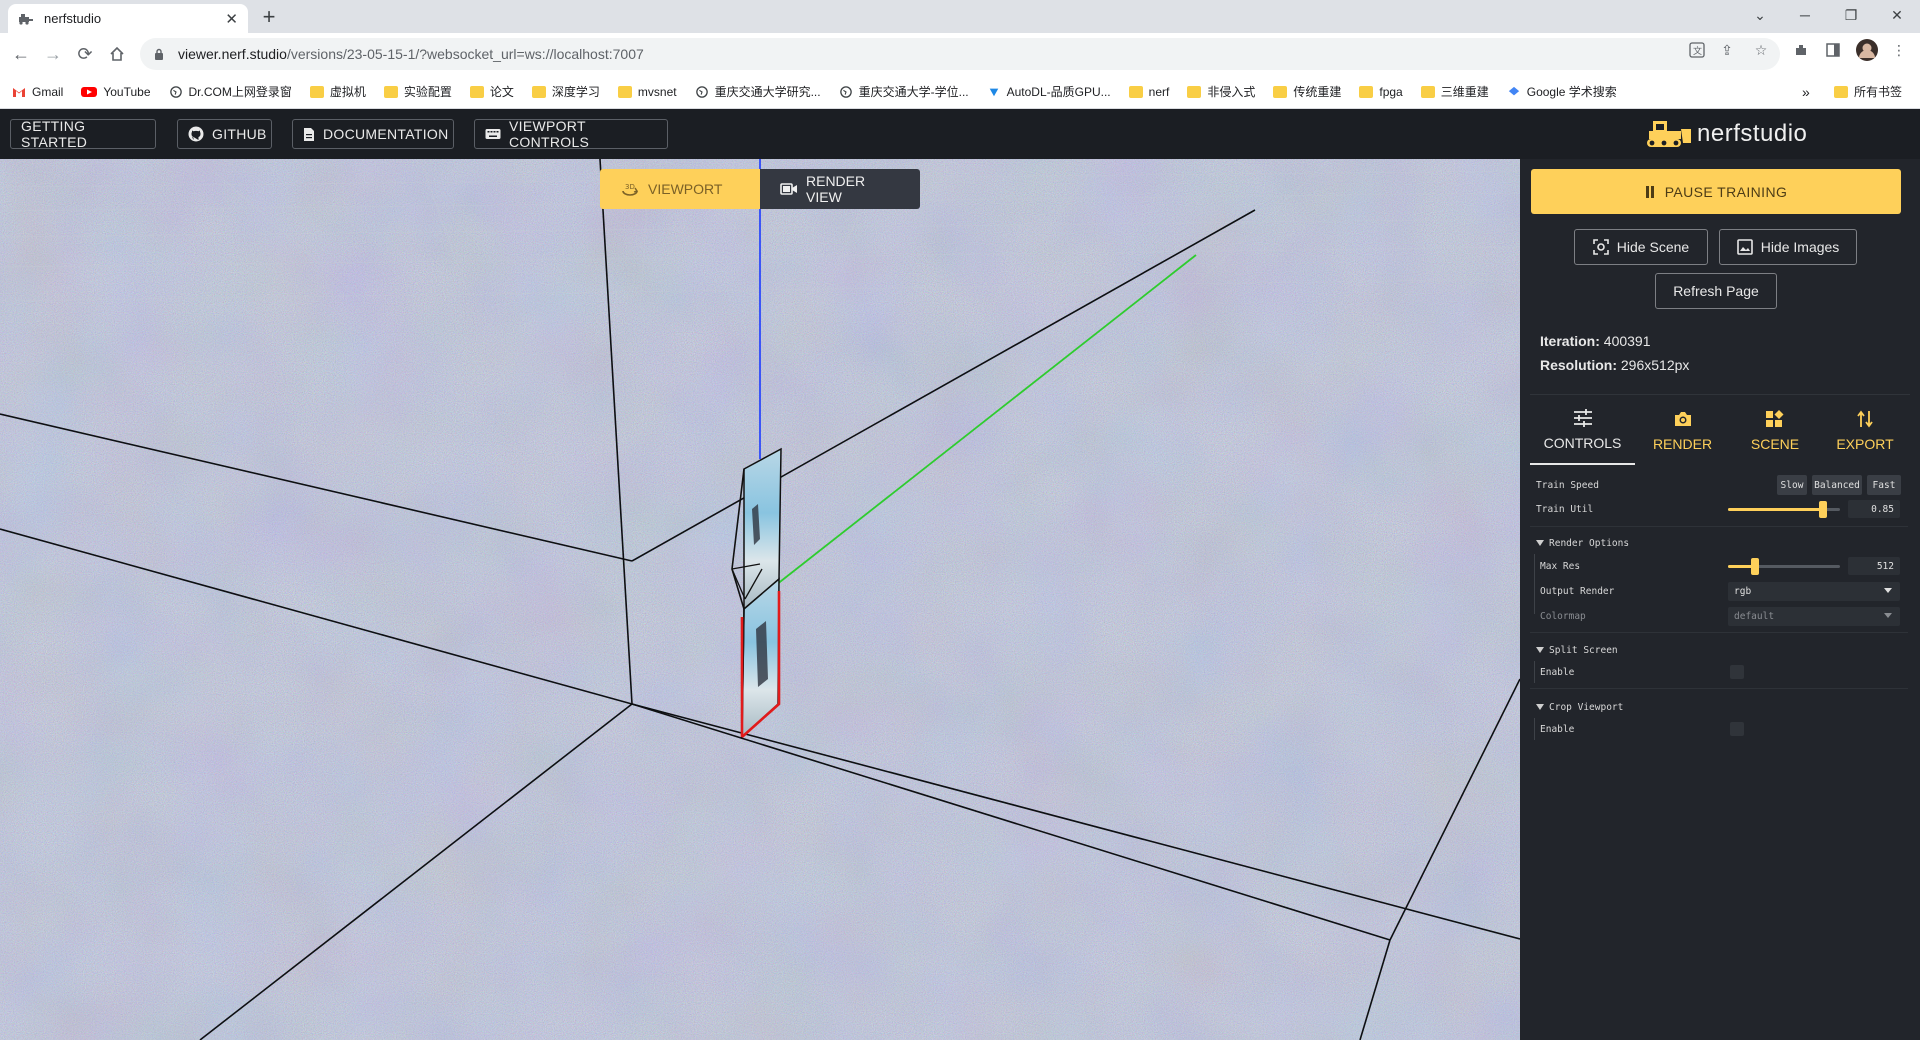 The image size is (1920, 1040). I want to click on all-bookmarks-button: 所有书签, so click(1868, 91).